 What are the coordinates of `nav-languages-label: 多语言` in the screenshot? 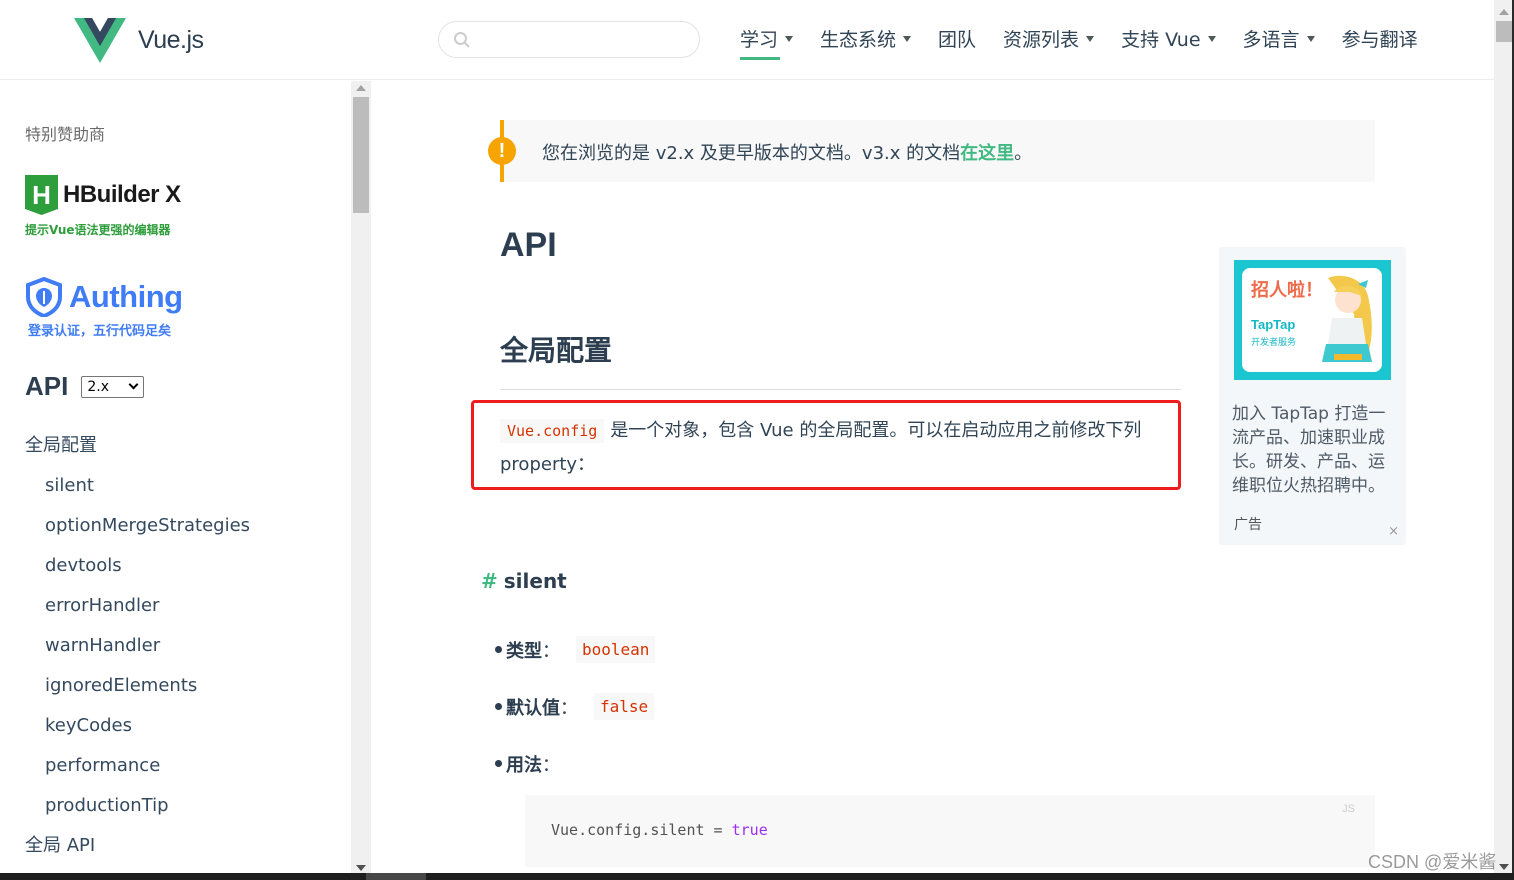 It's located at (1271, 39).